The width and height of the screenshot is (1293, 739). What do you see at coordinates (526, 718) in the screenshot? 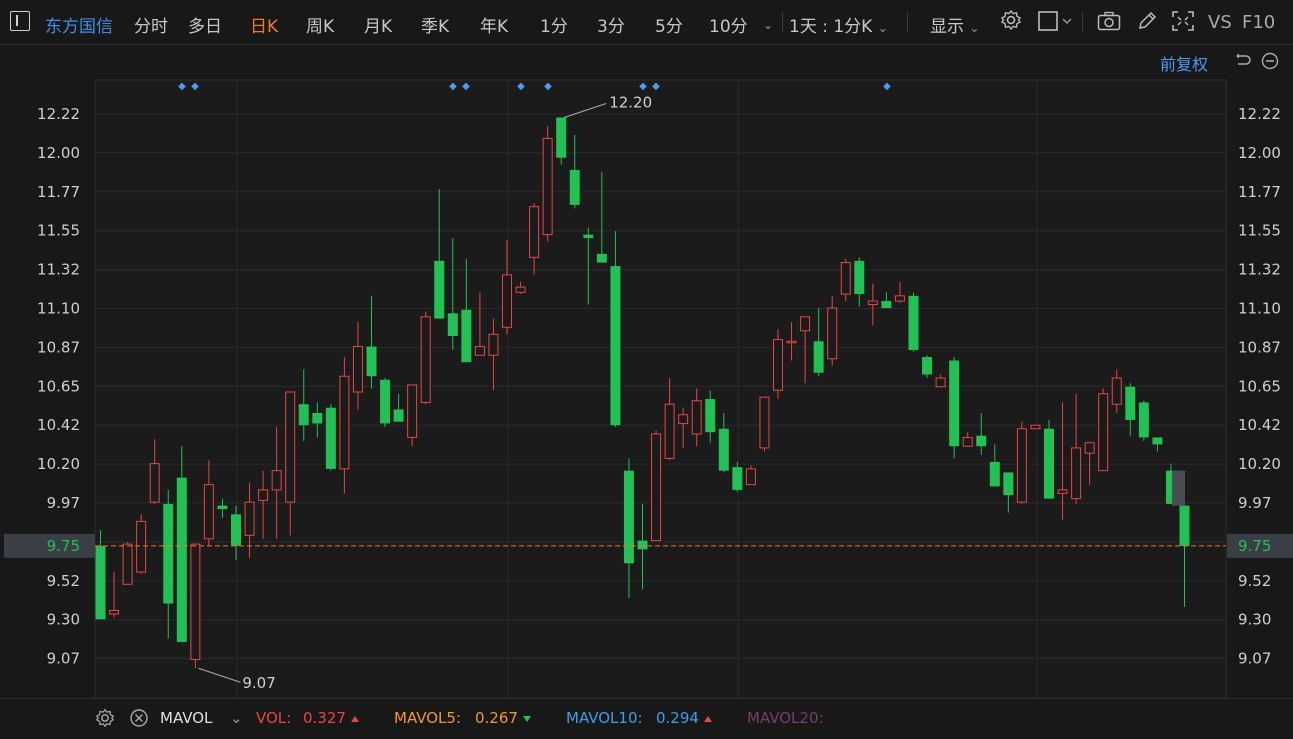
I see `down-arrow-icon` at bounding box center [526, 718].